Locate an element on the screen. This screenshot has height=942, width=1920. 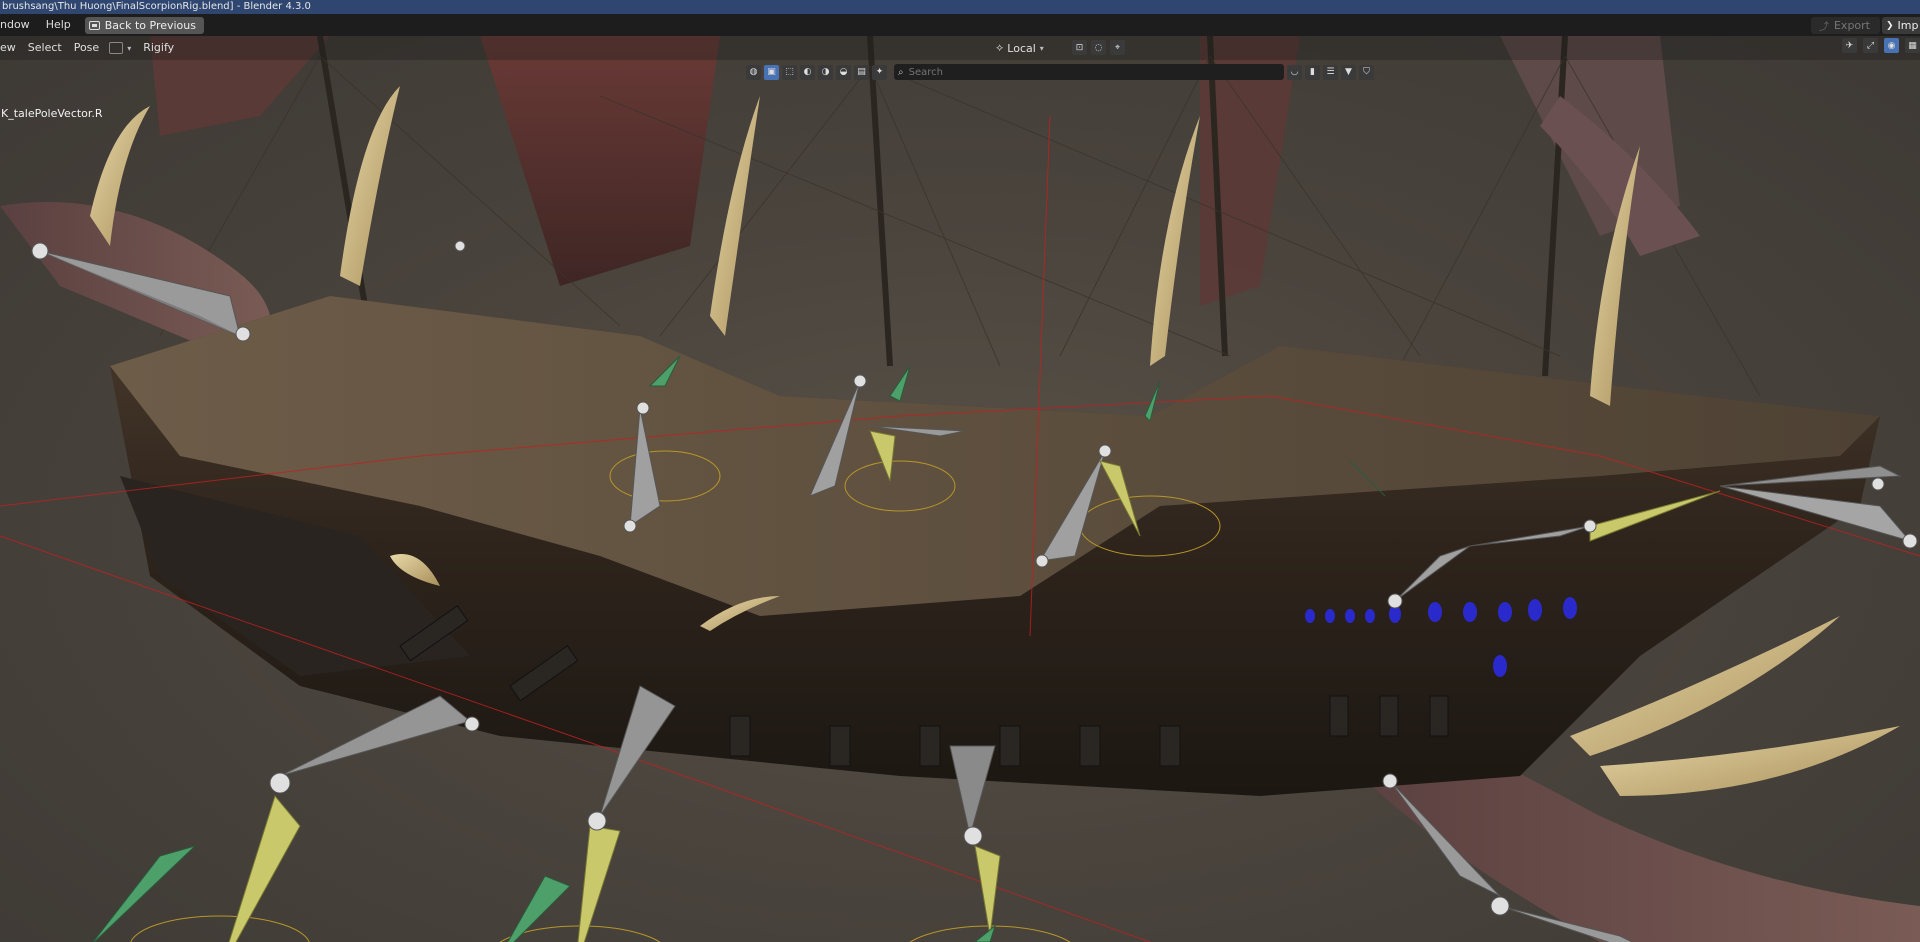
export-label: Export is located at coordinates (1851, 25).